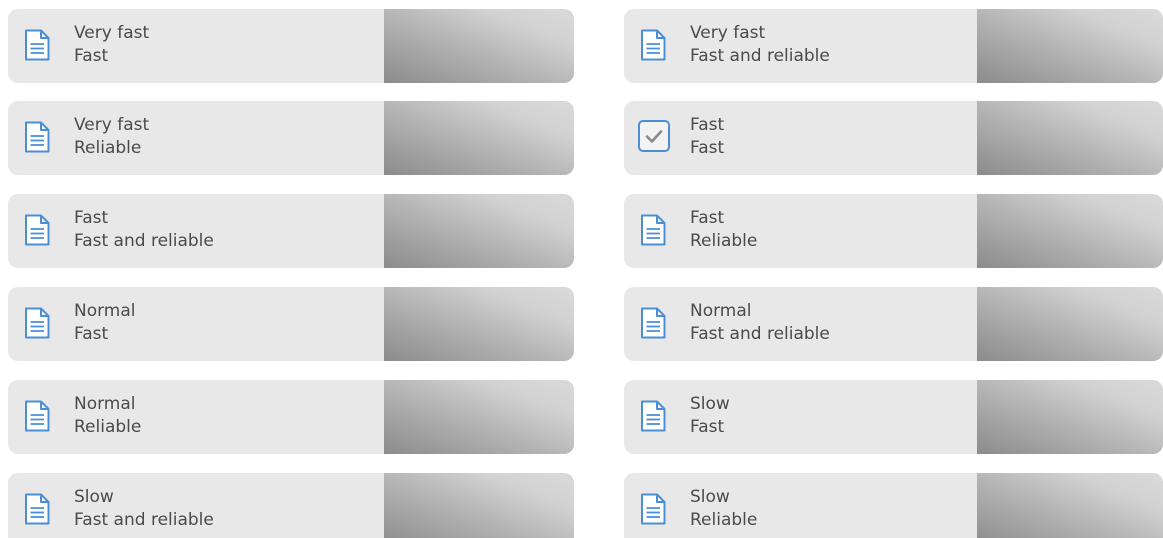  Describe the element at coordinates (723, 230) in the screenshot. I see `tile-label: Fast Reliable` at that location.